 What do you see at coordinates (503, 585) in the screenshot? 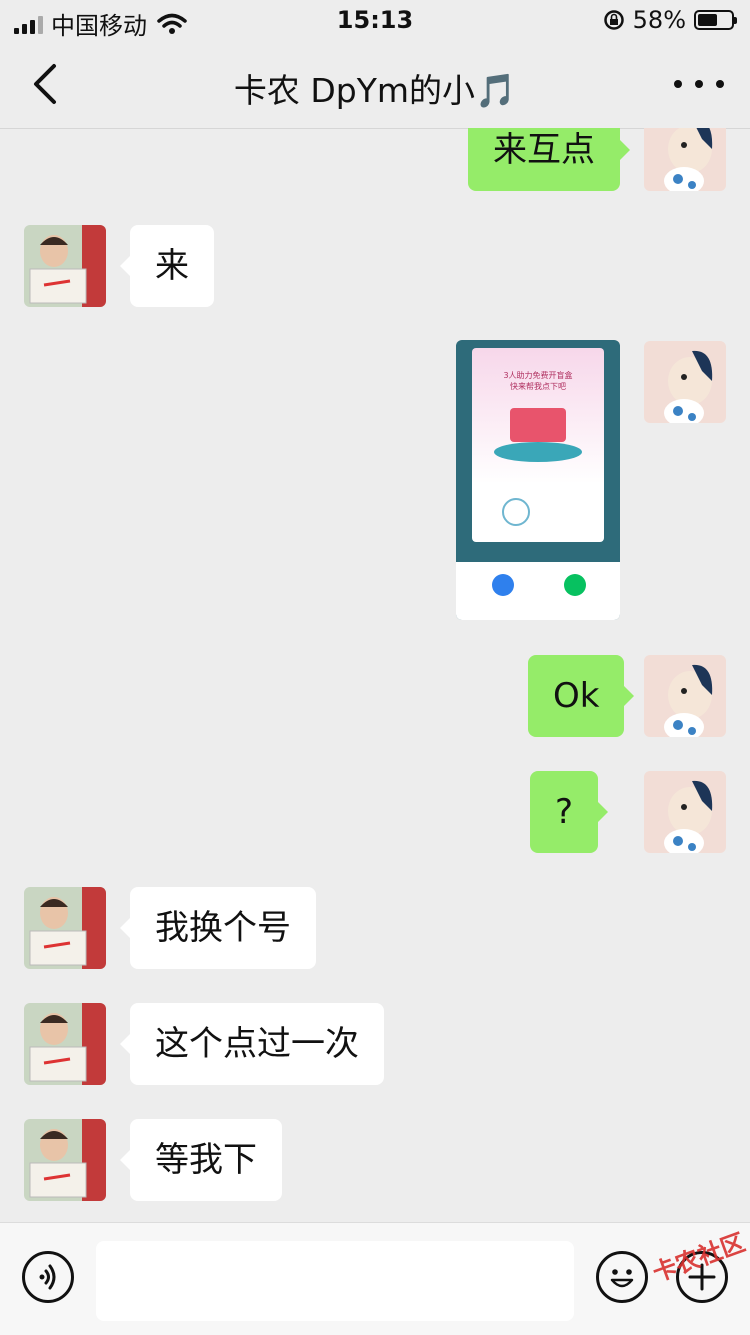
I see `moments-icon` at bounding box center [503, 585].